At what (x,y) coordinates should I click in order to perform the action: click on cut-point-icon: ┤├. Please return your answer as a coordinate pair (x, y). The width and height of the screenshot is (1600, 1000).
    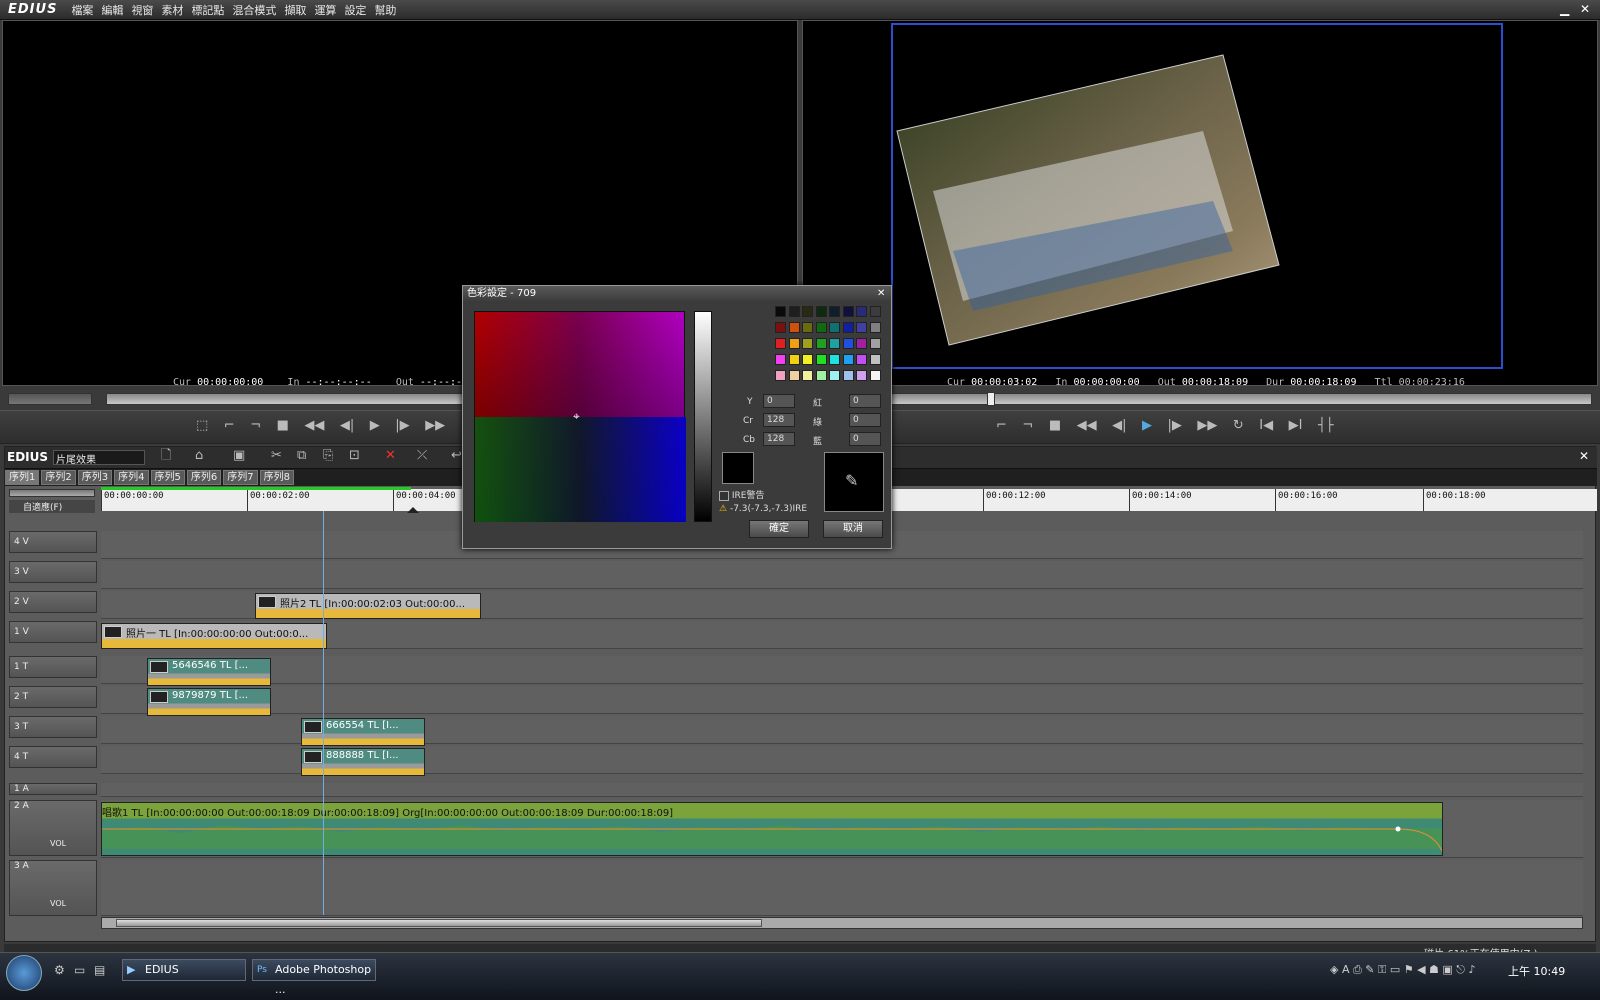
    Looking at the image, I should click on (1326, 426).